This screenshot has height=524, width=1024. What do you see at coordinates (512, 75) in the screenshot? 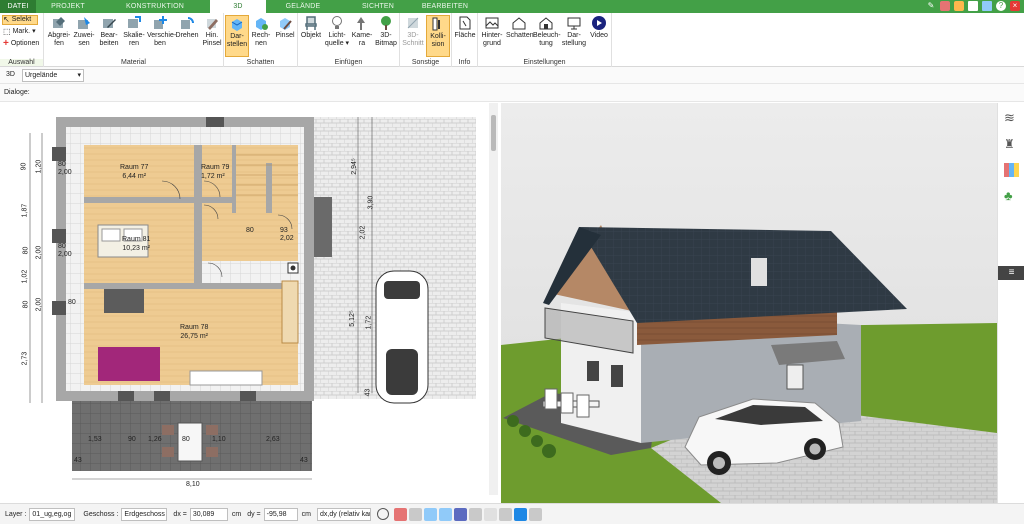
I see `view-toolbar: 3D Urgelände ▾` at bounding box center [512, 75].